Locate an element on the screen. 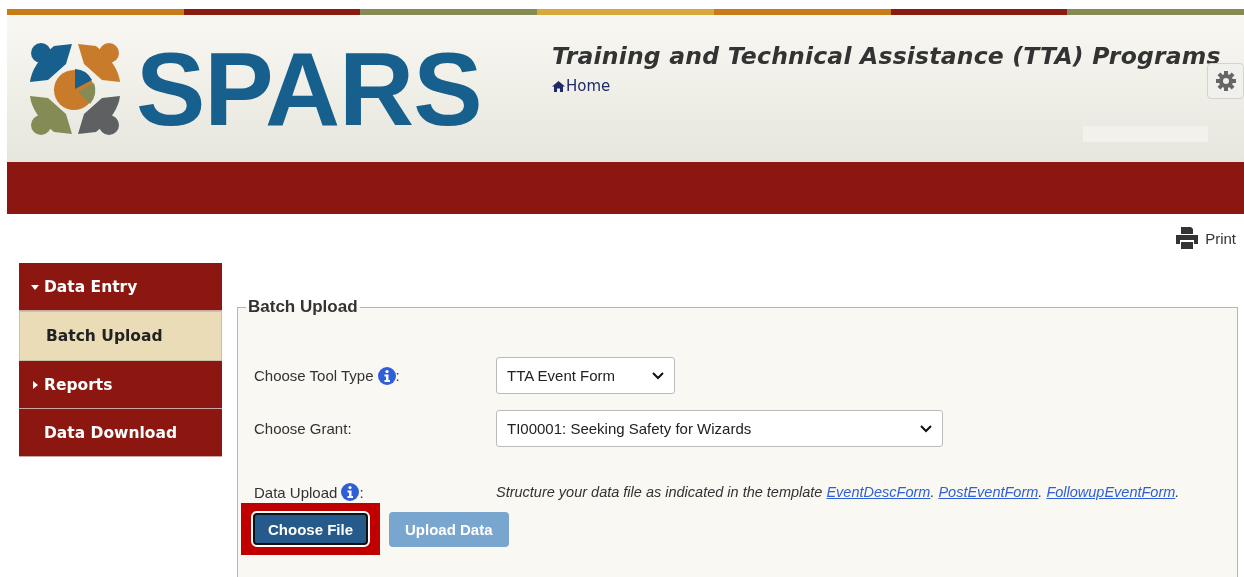 The height and width of the screenshot is (577, 1244). print-link: Print is located at coordinates (1205, 238).